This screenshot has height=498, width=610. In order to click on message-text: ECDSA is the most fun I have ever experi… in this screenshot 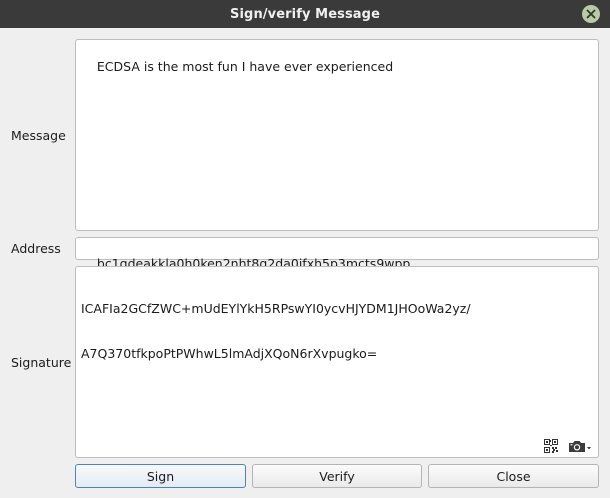, I will do `click(245, 66)`.